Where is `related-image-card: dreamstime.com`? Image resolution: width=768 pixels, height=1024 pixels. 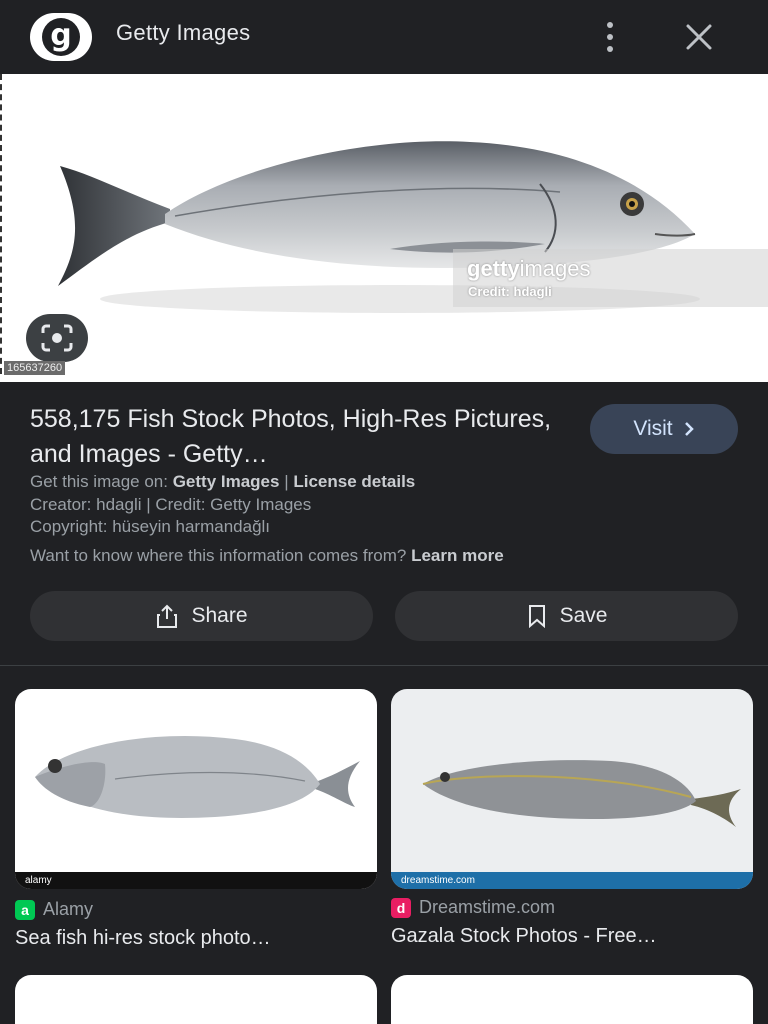
related-image-card: dreamstime.com is located at coordinates (572, 789).